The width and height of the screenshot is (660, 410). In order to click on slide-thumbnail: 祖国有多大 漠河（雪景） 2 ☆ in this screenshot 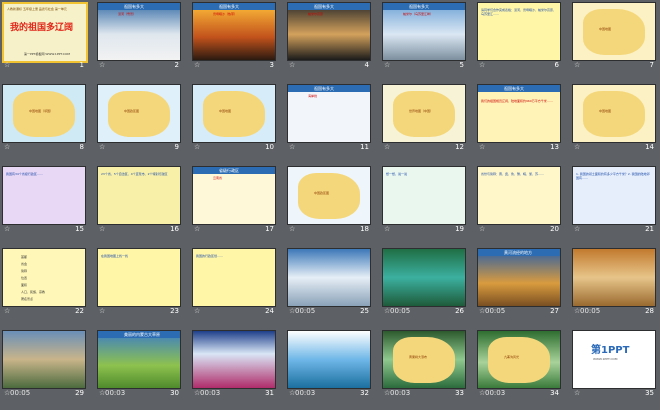, I will do `click(139, 35)`.